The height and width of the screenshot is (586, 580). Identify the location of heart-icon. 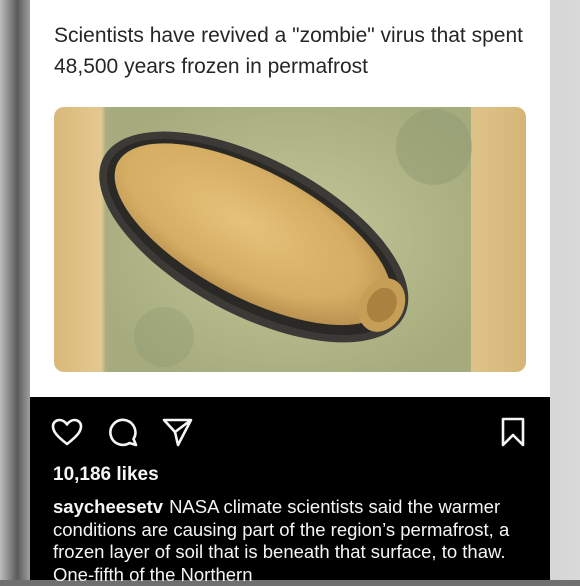
(67, 432).